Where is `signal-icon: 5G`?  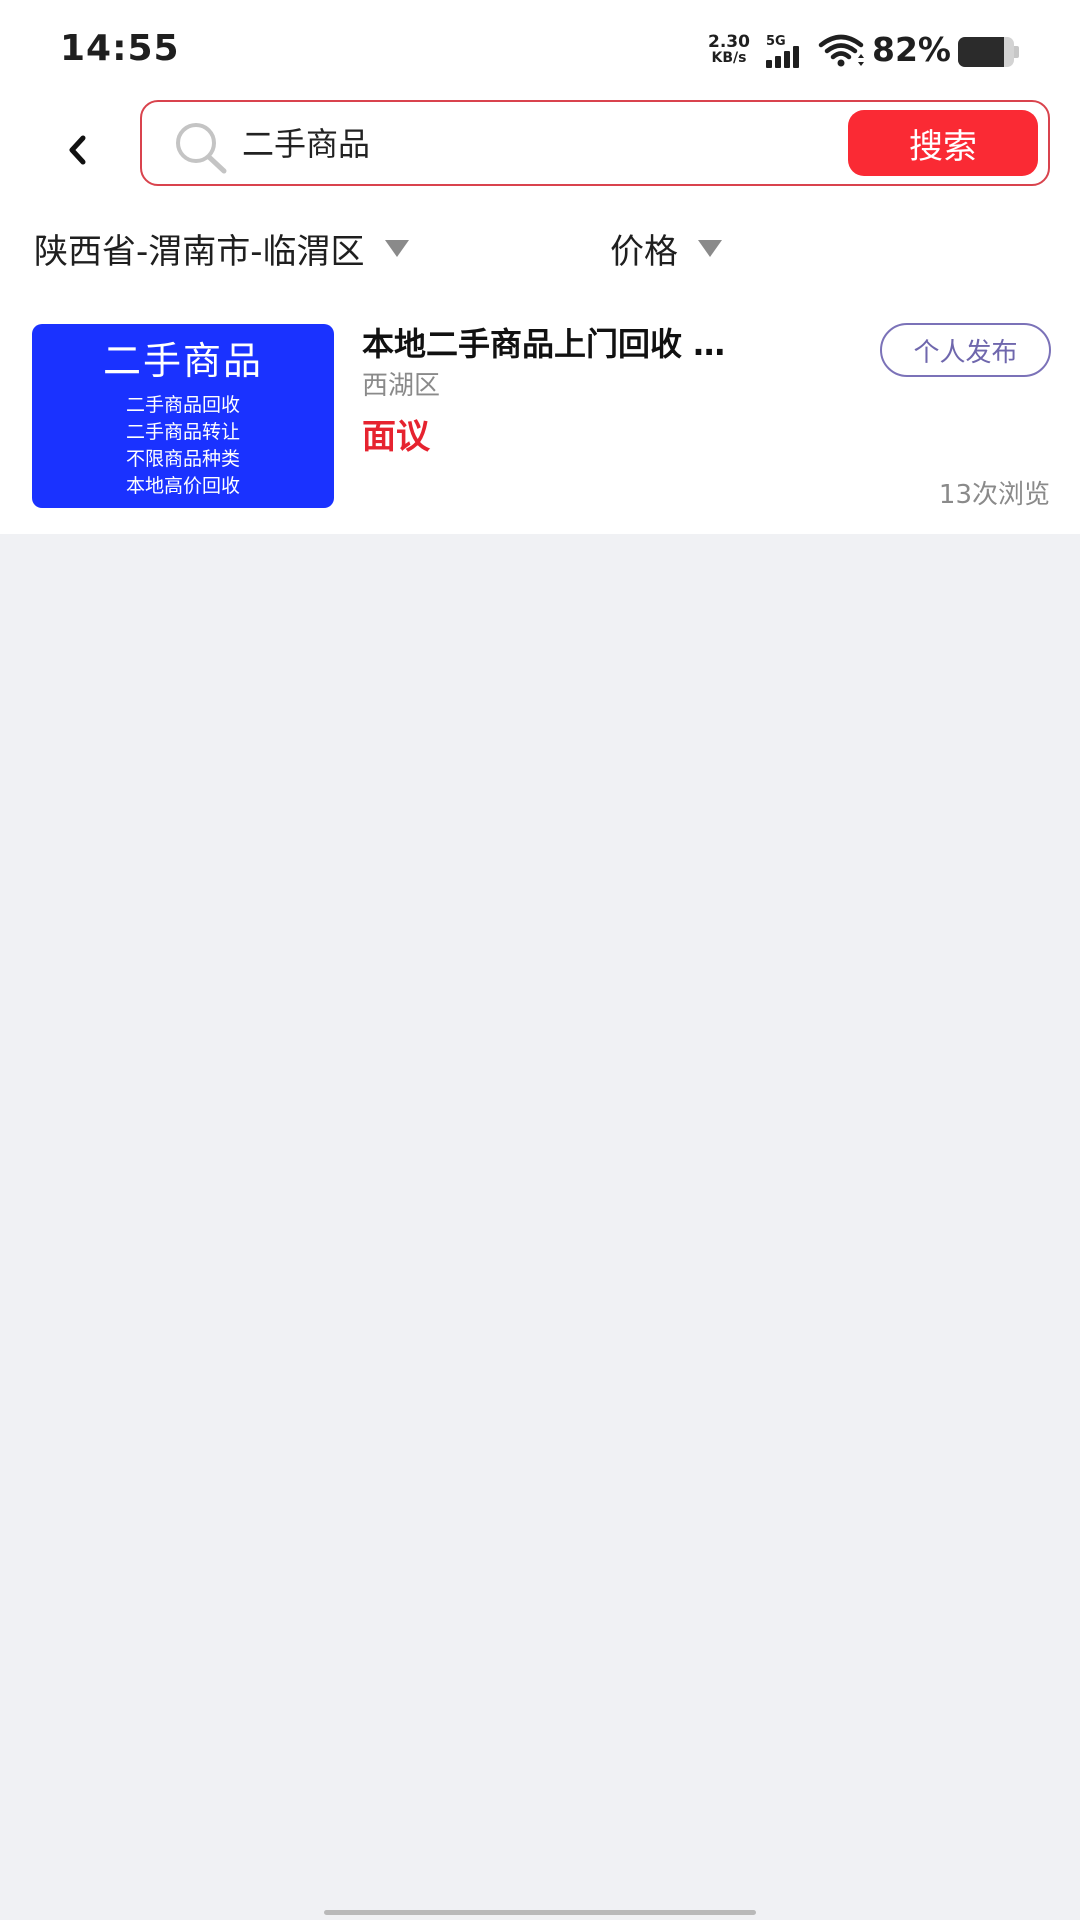 signal-icon: 5G is located at coordinates (787, 51).